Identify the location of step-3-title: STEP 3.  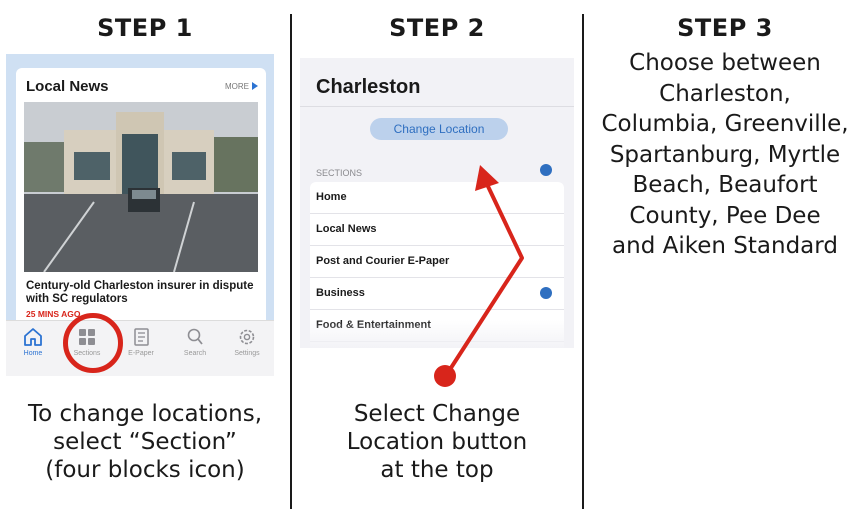
(725, 28).